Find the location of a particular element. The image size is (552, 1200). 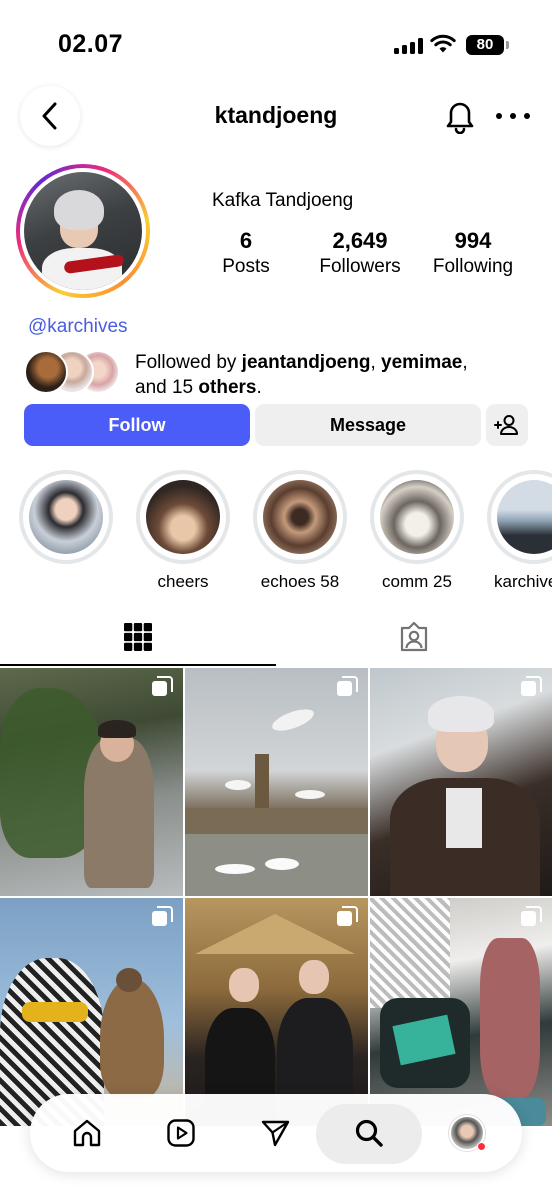

message-button: Message is located at coordinates (368, 425).